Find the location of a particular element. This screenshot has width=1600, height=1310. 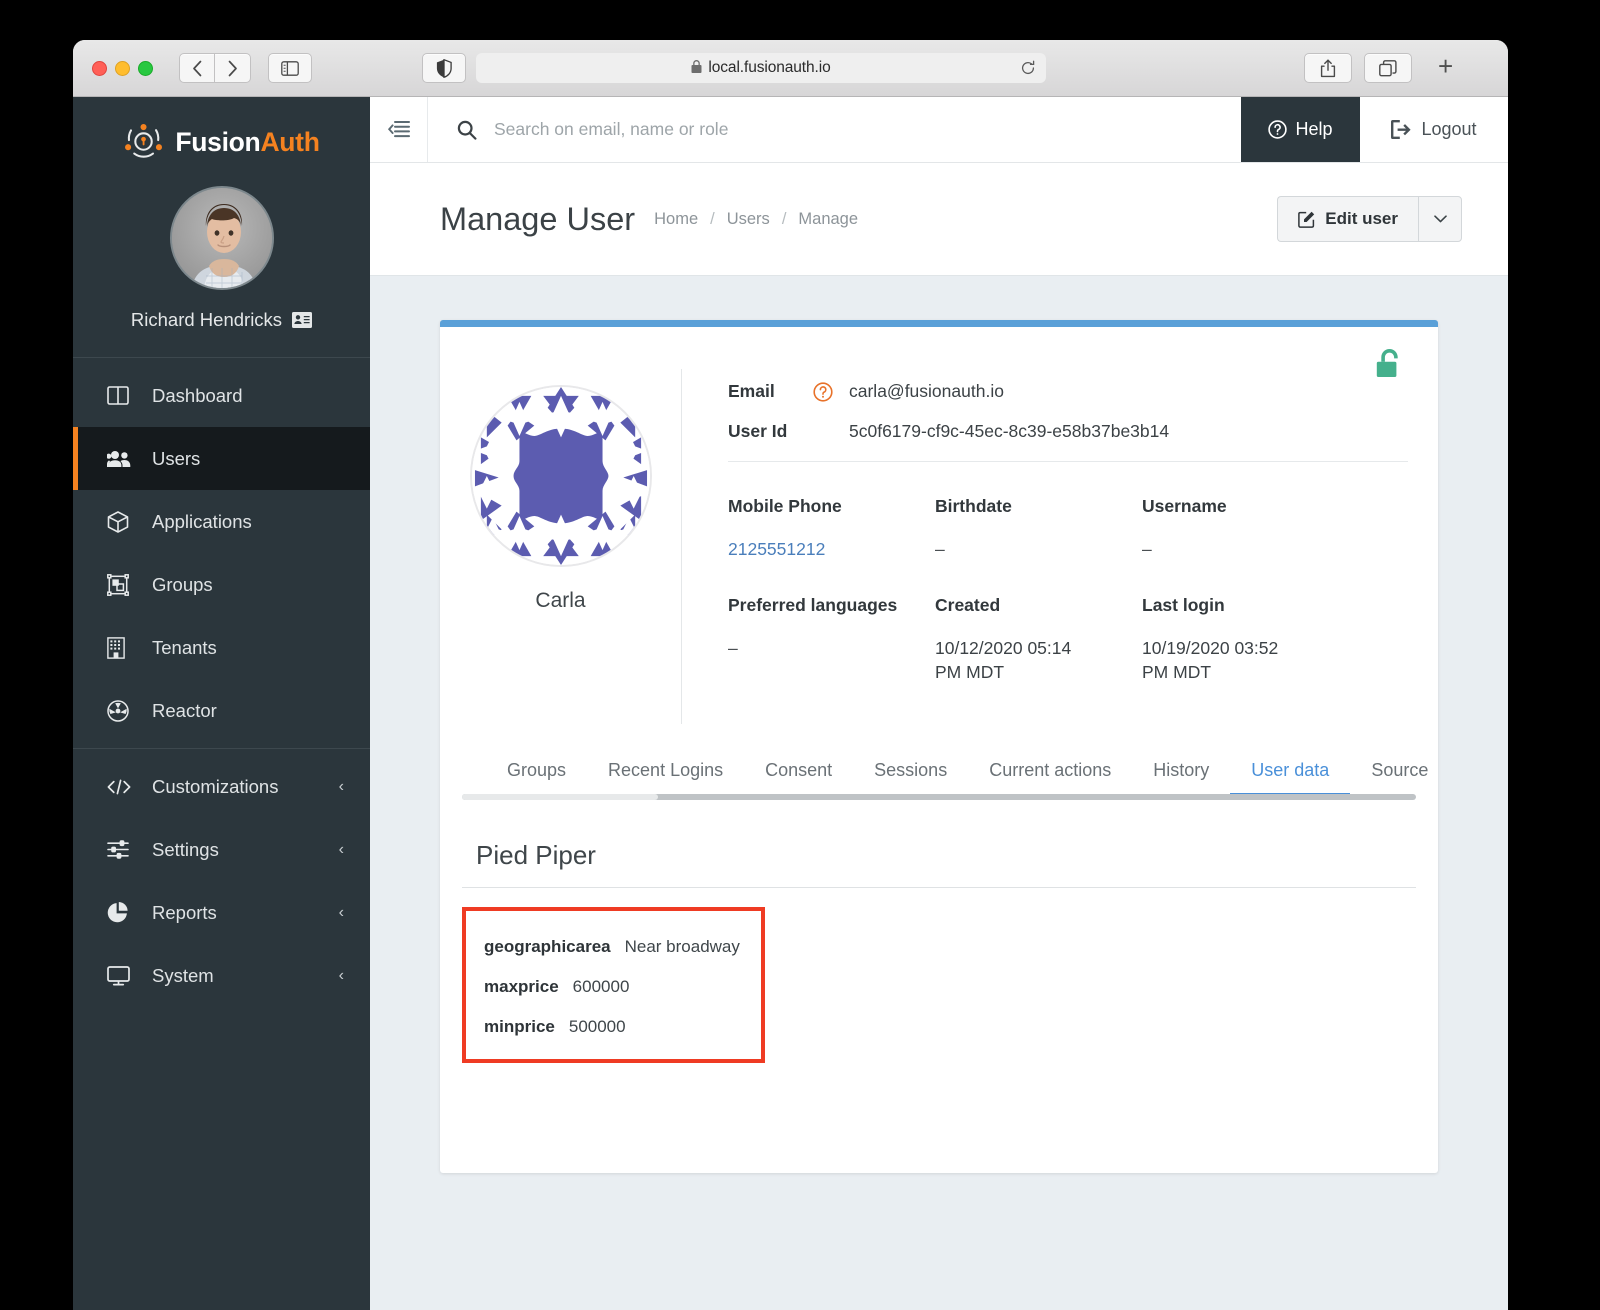

collapse-menu-button is located at coordinates (399, 129).